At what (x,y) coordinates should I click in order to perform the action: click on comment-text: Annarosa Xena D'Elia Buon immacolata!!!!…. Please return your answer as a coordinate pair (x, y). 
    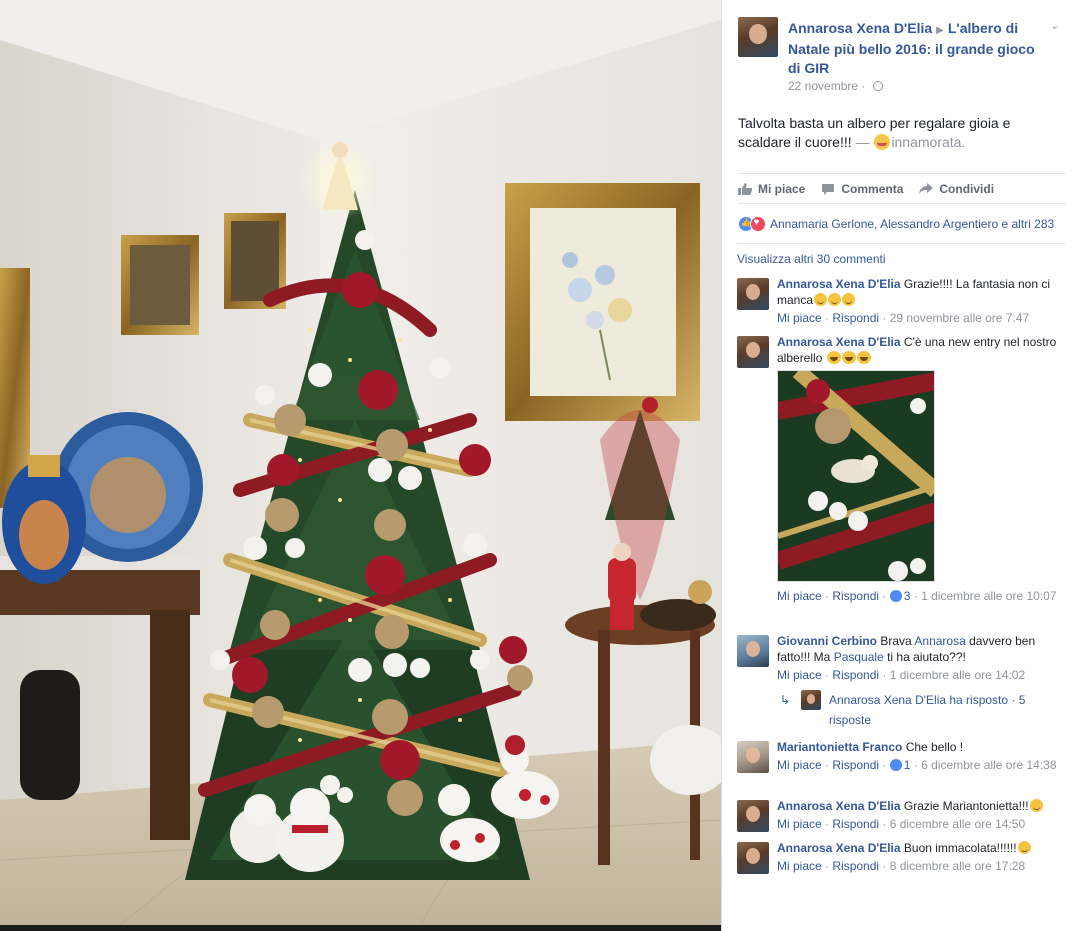
    Looking at the image, I should click on (919, 848).